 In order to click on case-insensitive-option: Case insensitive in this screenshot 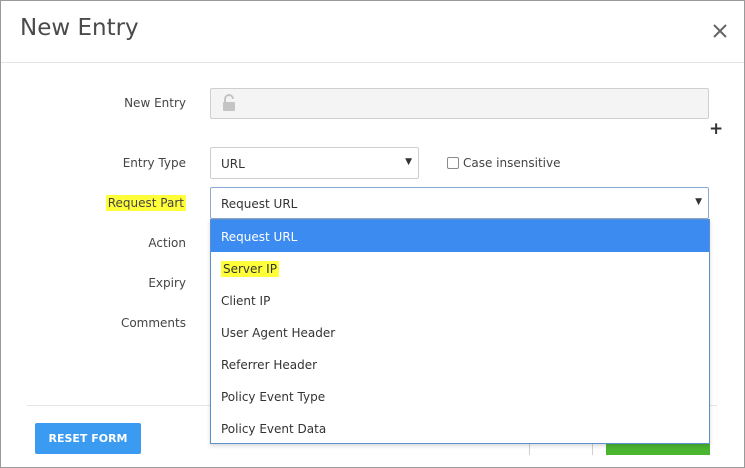, I will do `click(503, 163)`.